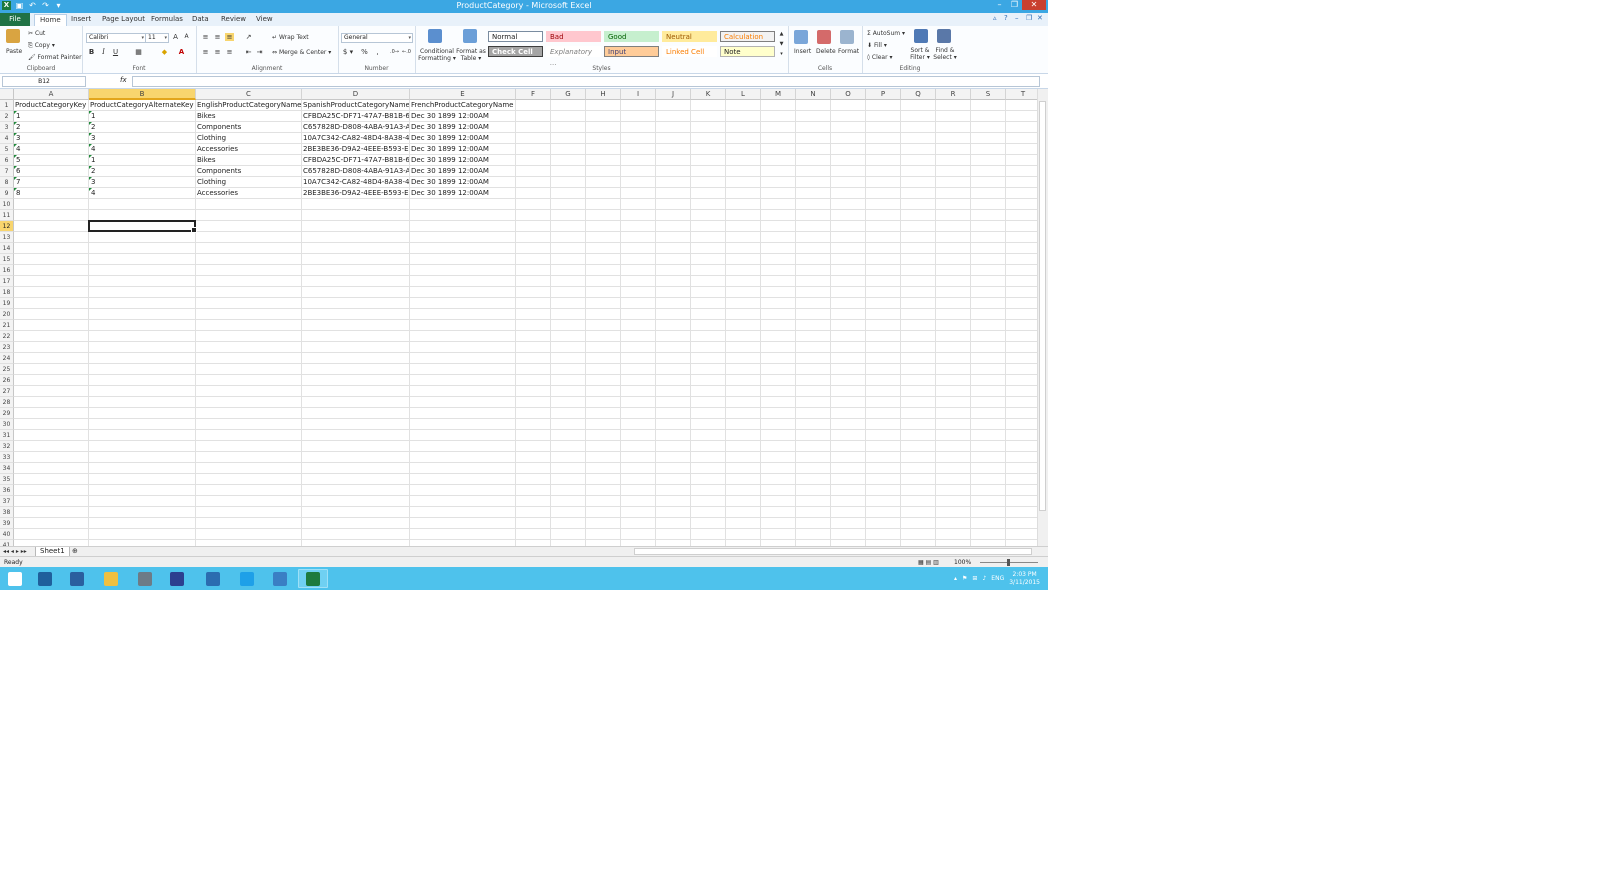  Describe the element at coordinates (249, 94) in the screenshot. I see `column-header-c: C` at that location.